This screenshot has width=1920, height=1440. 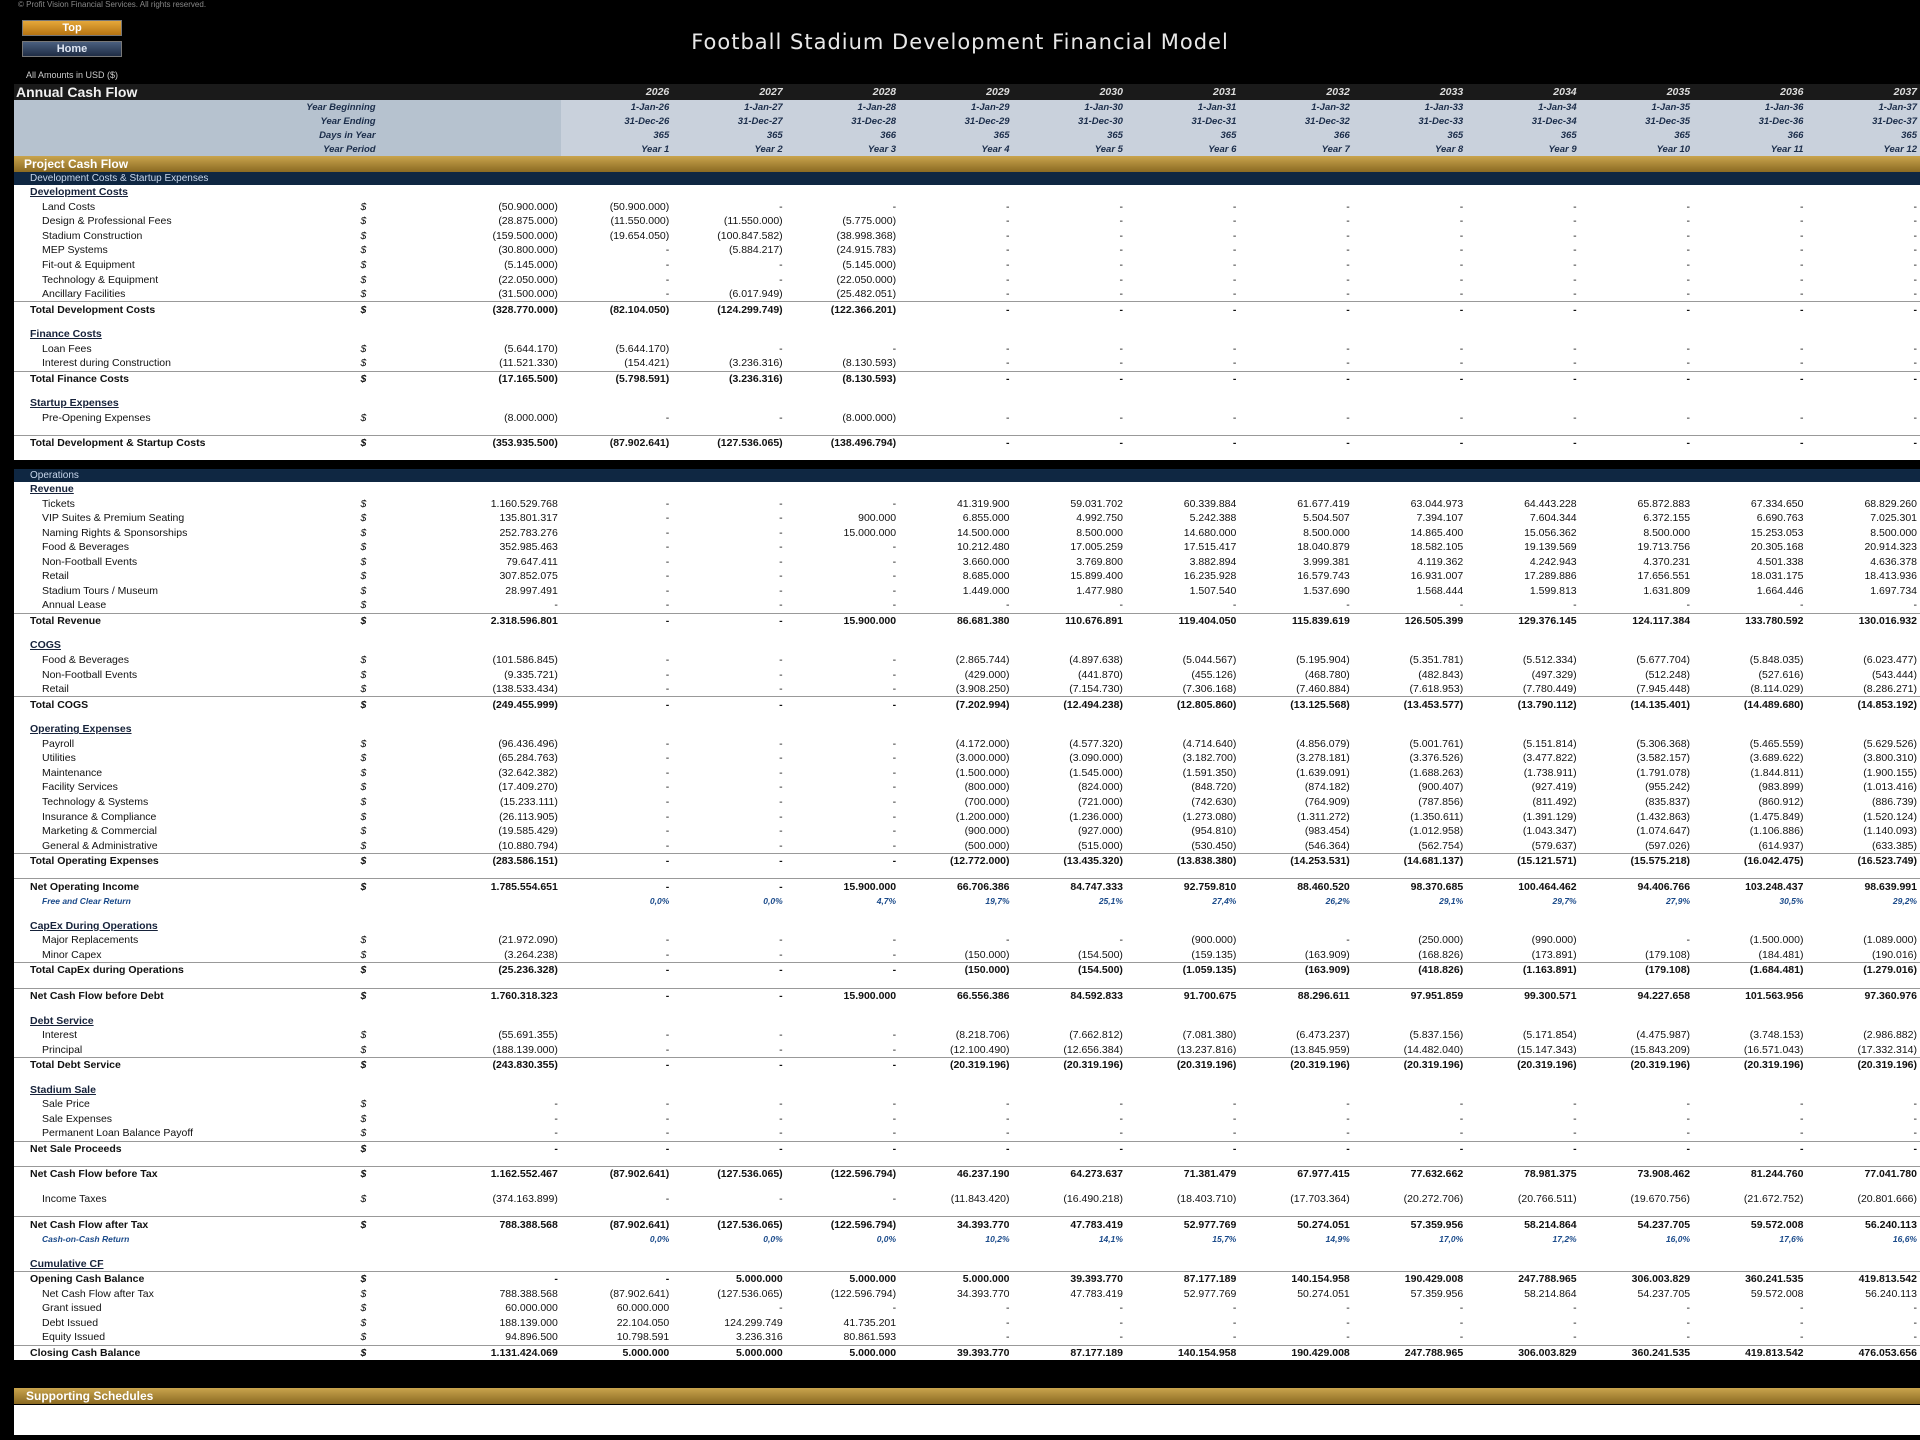 I want to click on row-label: CapEx During Operations, so click(x=967, y=926).